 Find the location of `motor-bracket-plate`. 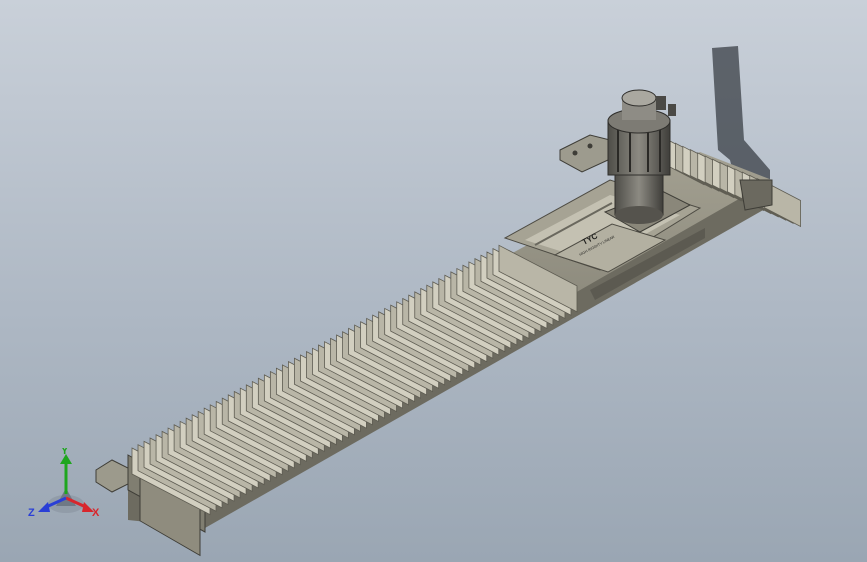

motor-bracket-plate is located at coordinates (585, 153).